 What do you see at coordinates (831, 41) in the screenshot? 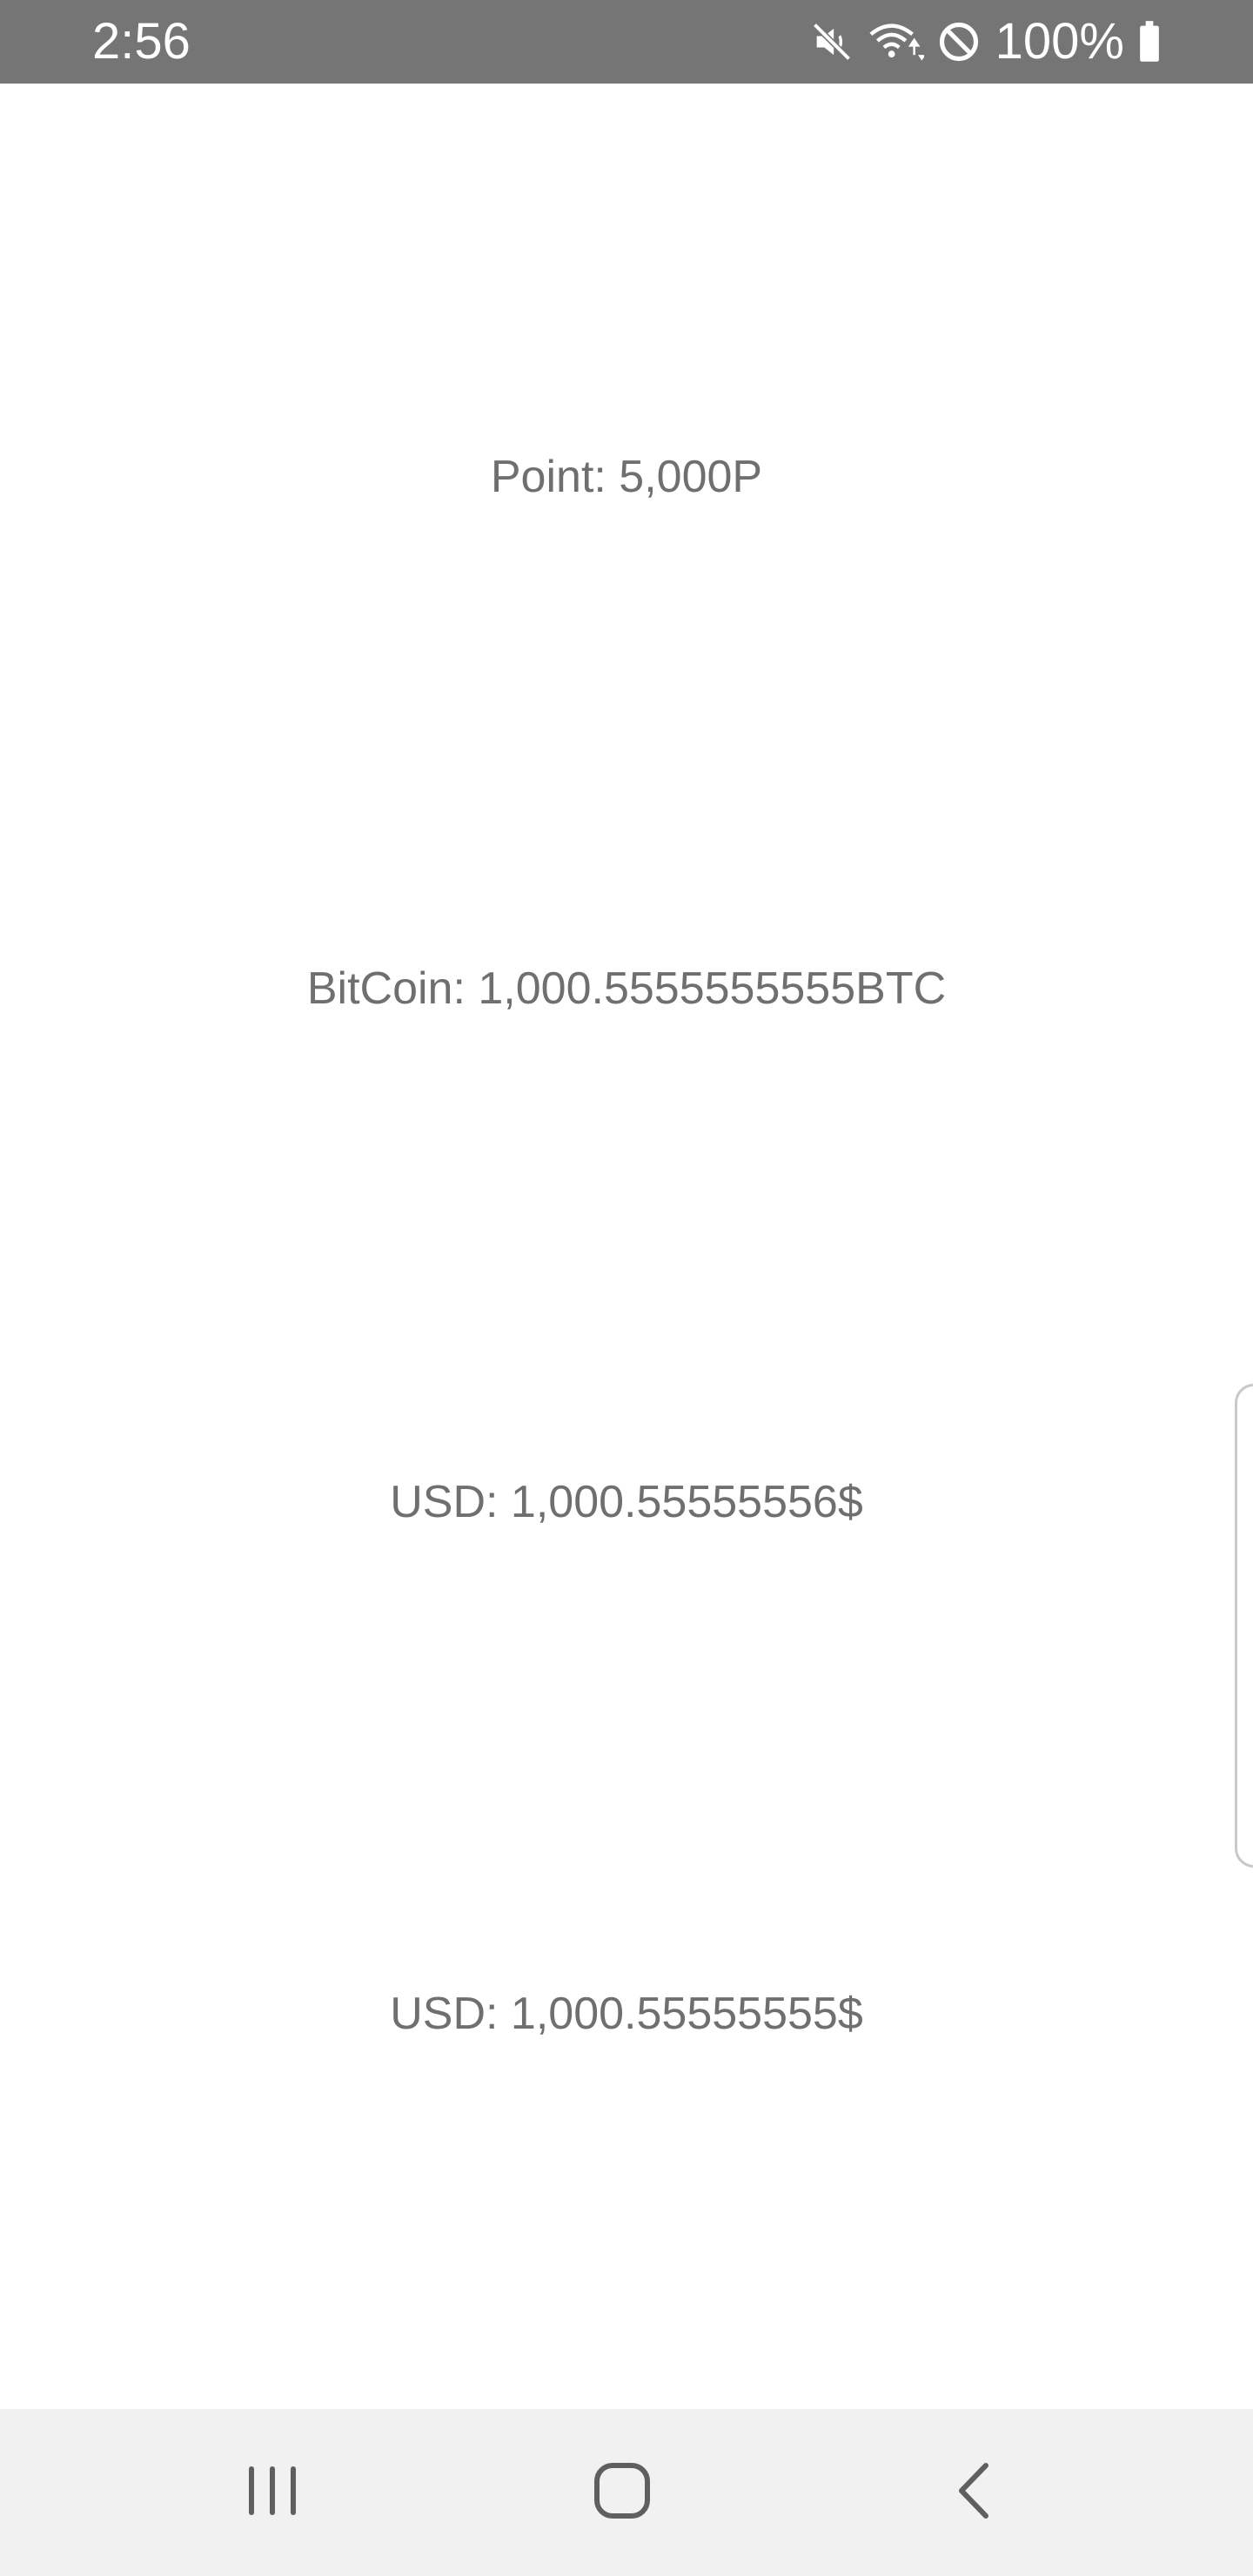
I see `mute-icon` at bounding box center [831, 41].